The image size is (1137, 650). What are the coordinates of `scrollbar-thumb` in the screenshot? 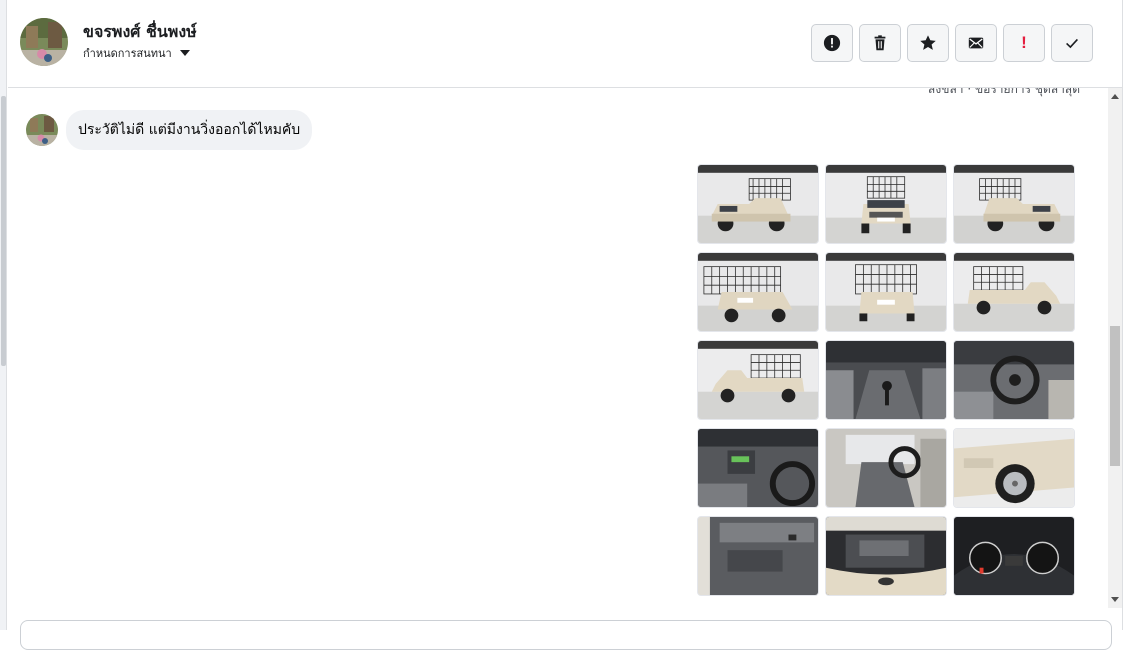 It's located at (1115, 396).